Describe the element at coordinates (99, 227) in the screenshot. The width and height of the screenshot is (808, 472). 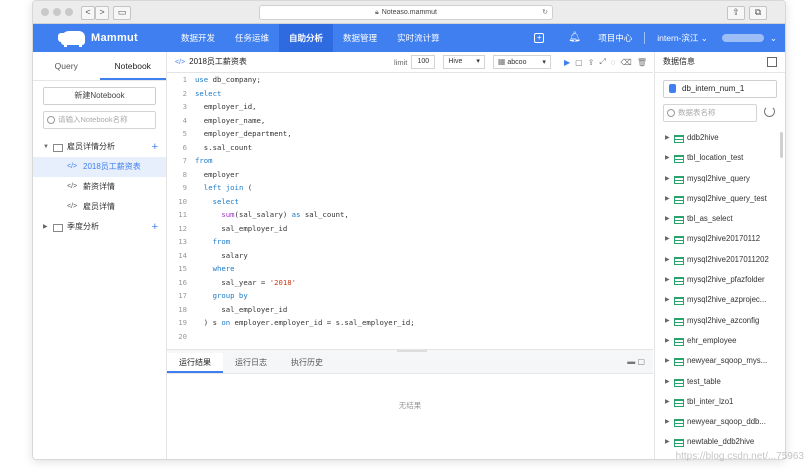
I see `tree-folder-quarterly: ▶ 季度分析 +` at that location.